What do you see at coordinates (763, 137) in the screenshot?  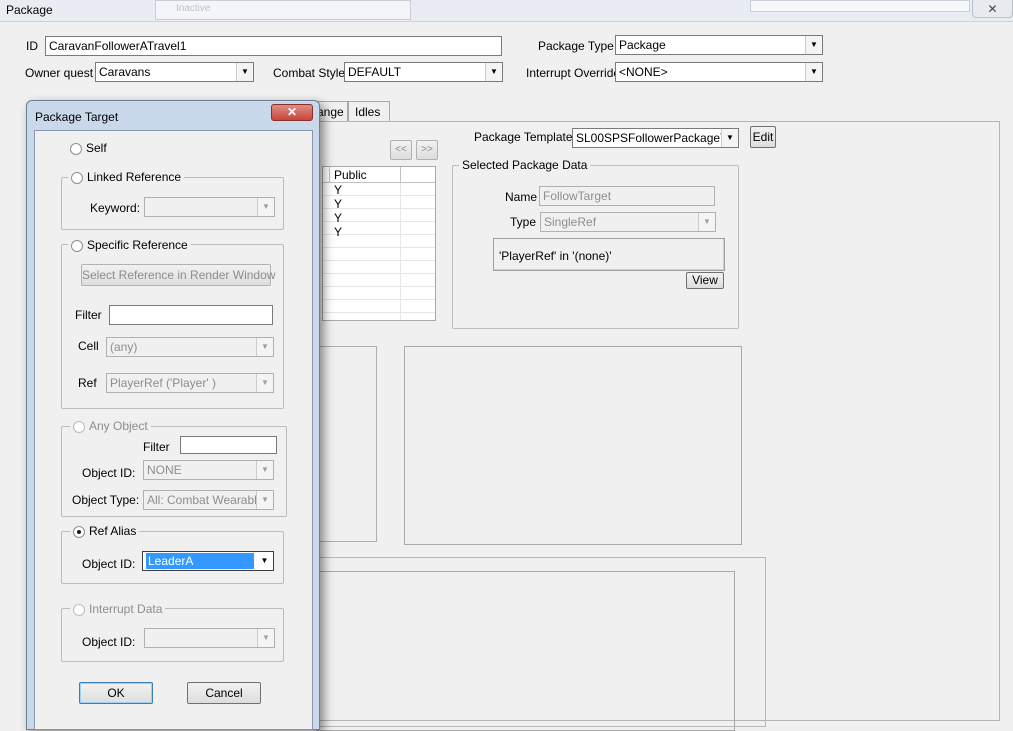 I see `edit-button: Edit` at bounding box center [763, 137].